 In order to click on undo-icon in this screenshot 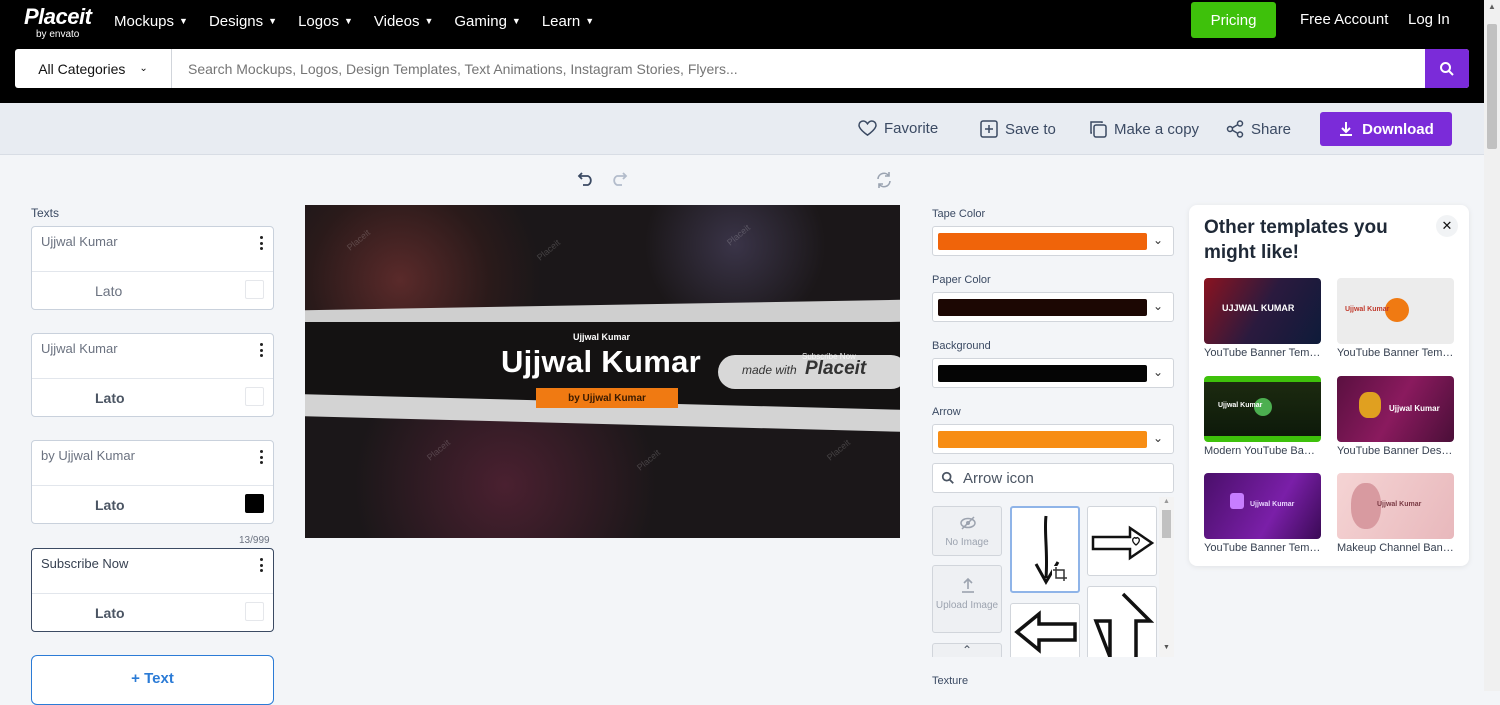, I will do `click(586, 178)`.